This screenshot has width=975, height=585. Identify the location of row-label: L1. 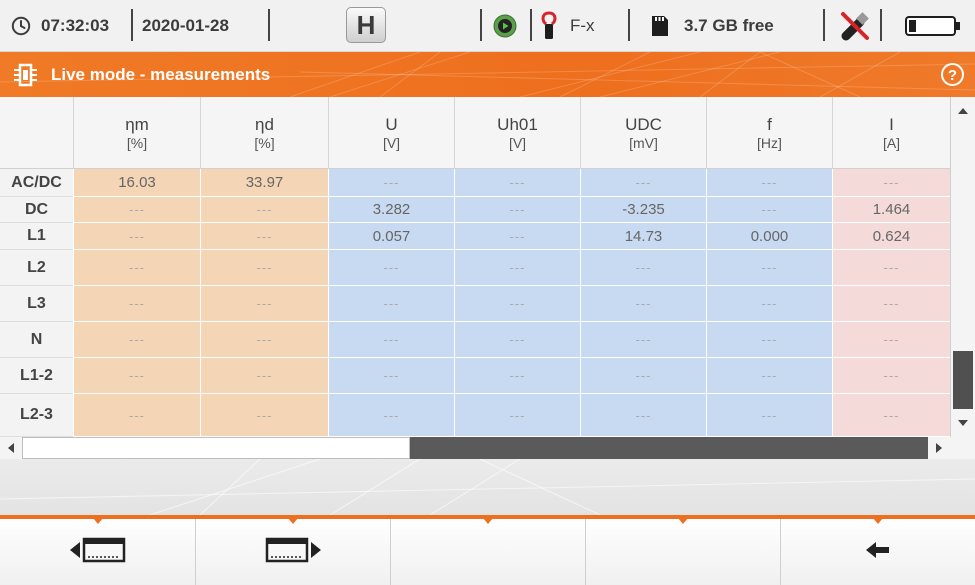
(36, 236).